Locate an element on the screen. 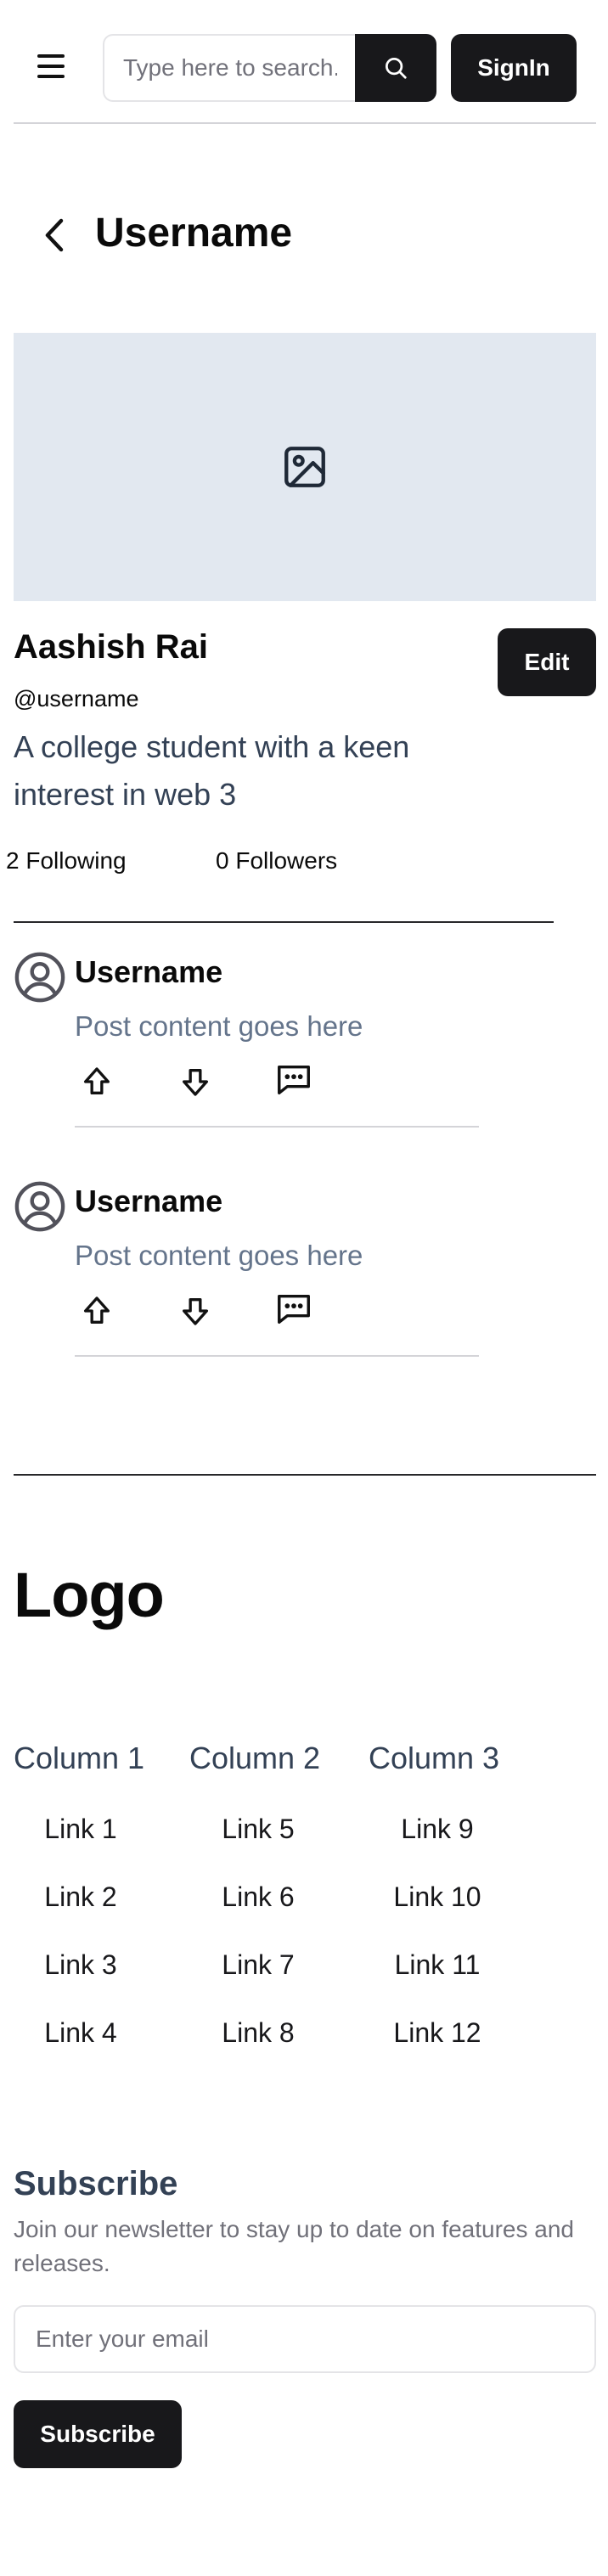 Image resolution: width=608 pixels, height=2576 pixels. footer-link: Link 5 is located at coordinates (258, 1829).